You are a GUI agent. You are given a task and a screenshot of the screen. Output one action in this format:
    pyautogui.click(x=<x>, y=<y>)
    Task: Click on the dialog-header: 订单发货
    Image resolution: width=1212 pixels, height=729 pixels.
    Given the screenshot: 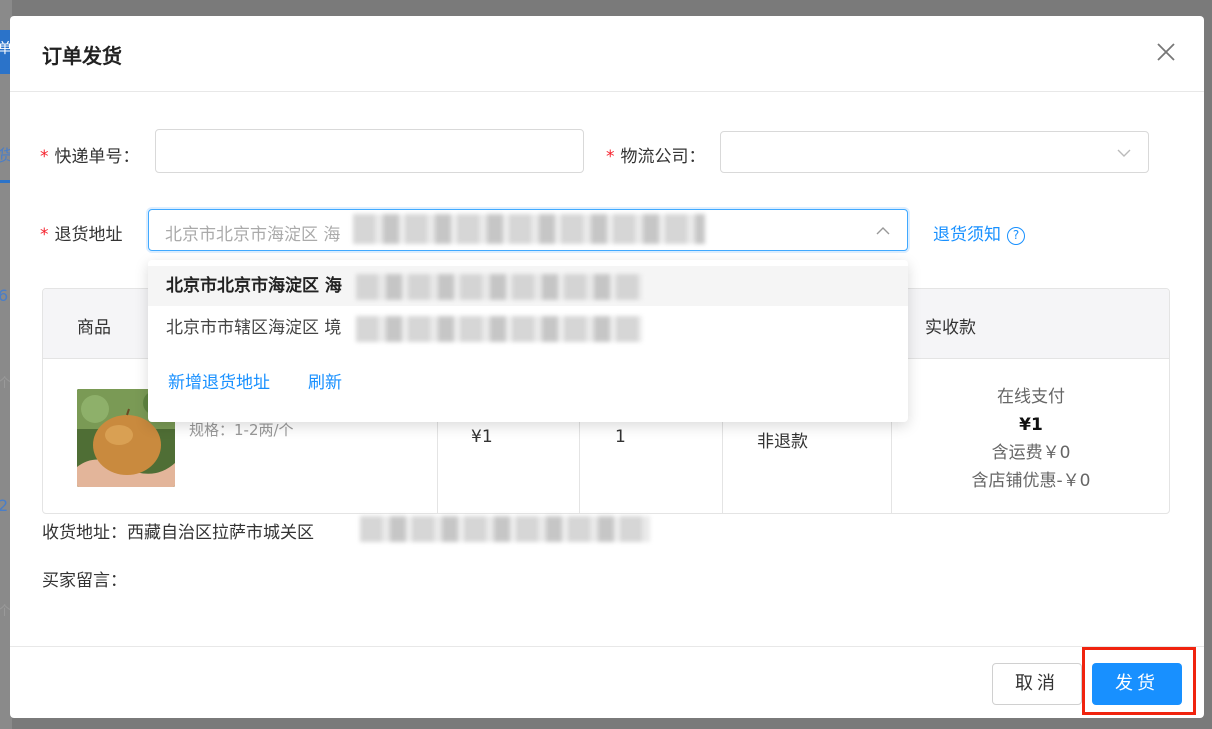 What is the action you would take?
    pyautogui.click(x=607, y=54)
    